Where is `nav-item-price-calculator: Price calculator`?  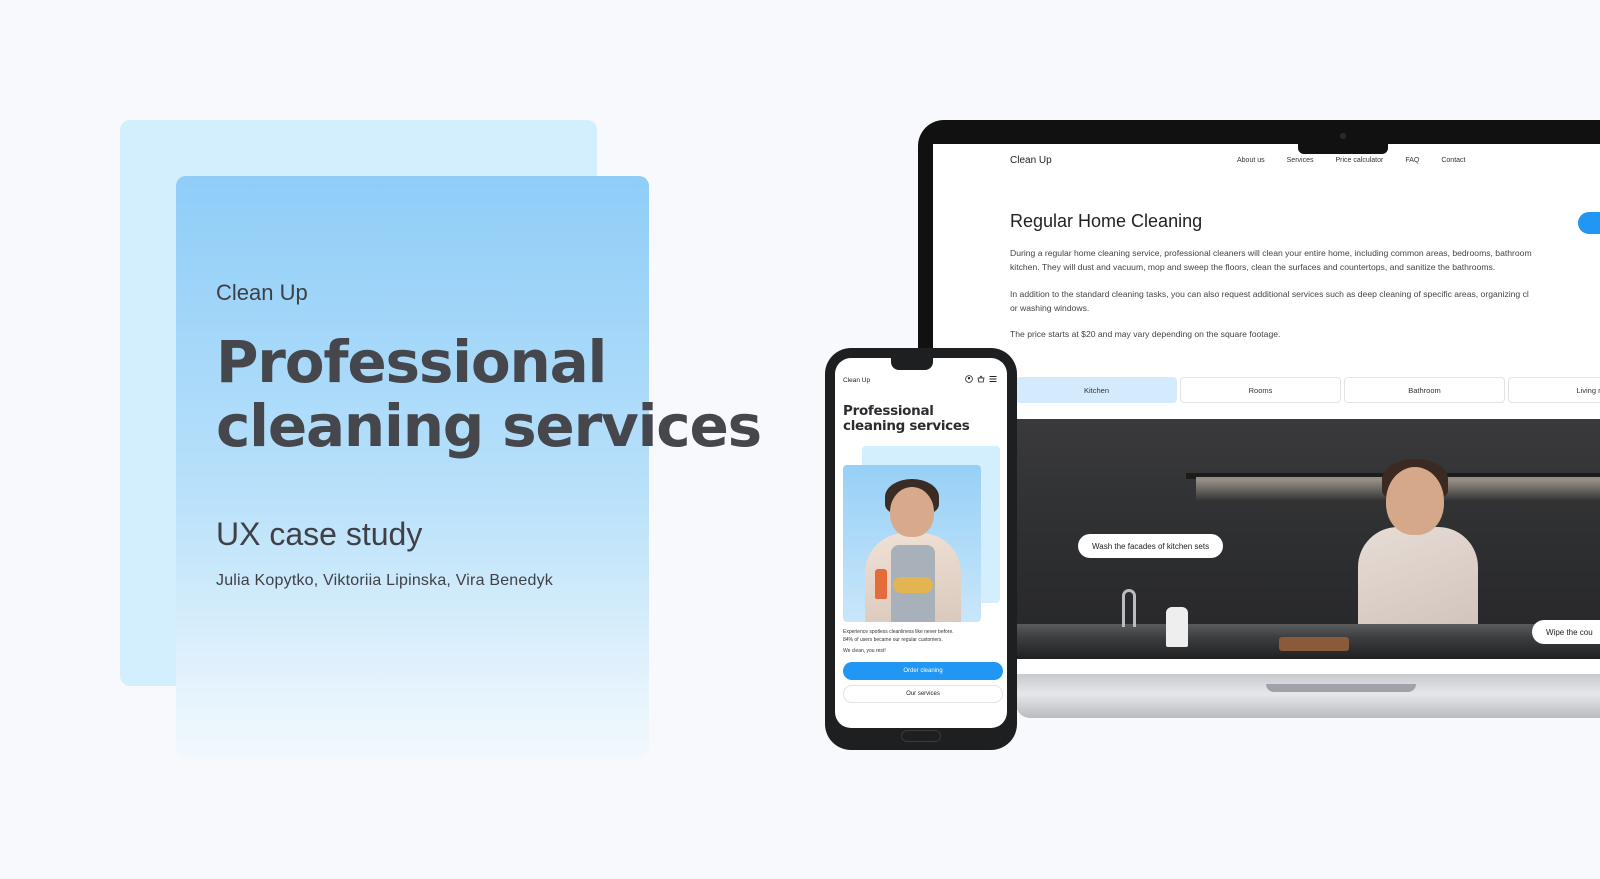 nav-item-price-calculator: Price calculator is located at coordinates (1359, 160).